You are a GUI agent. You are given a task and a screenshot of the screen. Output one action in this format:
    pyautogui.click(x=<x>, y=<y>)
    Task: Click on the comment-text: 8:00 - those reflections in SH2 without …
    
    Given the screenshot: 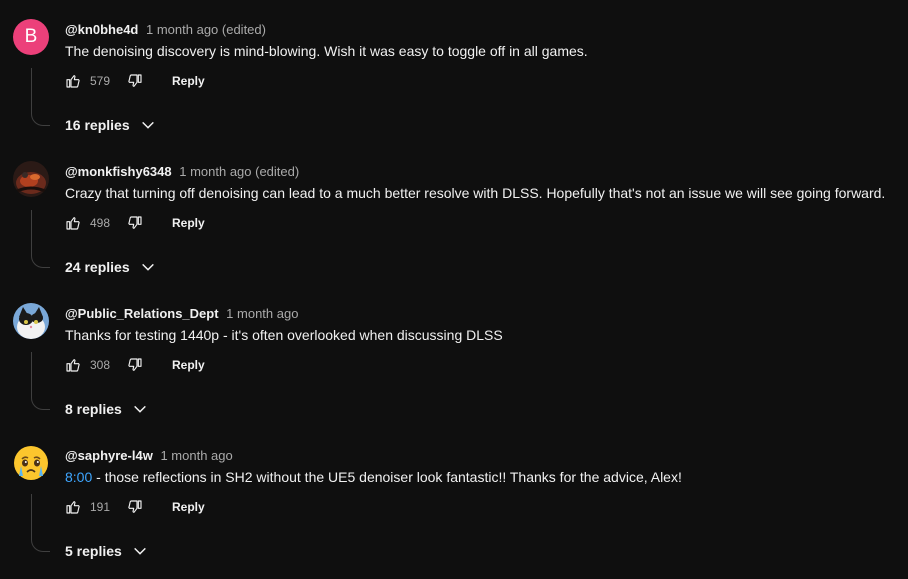 What is the action you would take?
    pyautogui.click(x=373, y=477)
    